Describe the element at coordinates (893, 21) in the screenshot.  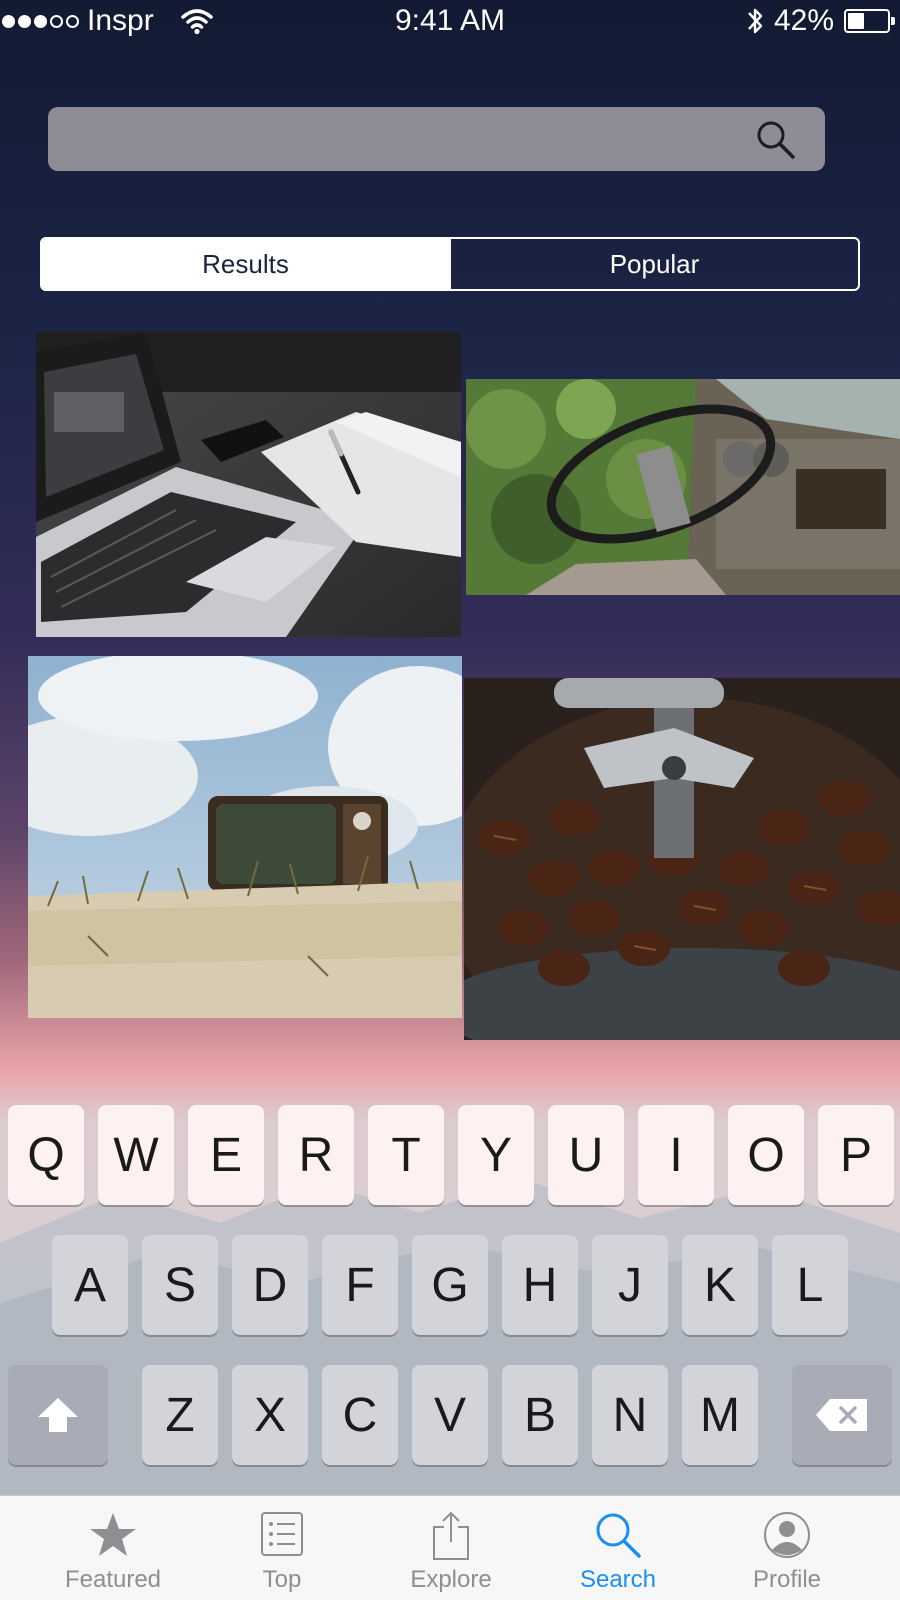
I see `battery-nub` at that location.